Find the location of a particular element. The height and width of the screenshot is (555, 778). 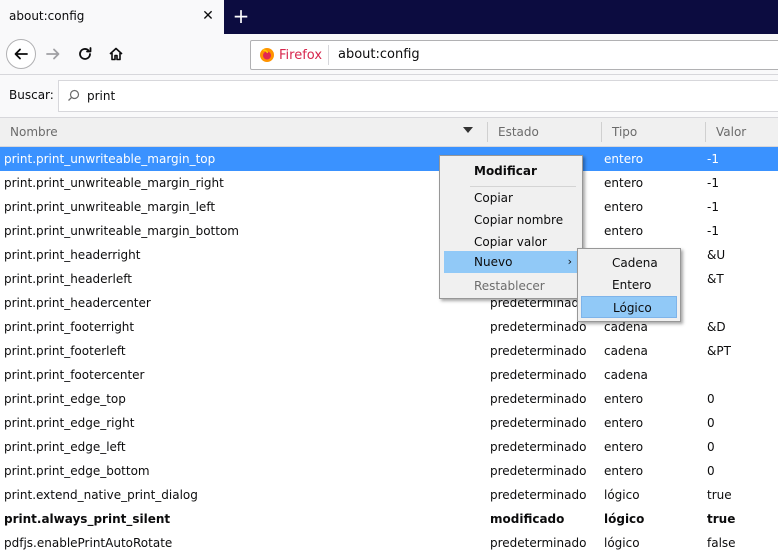

firefox-logo-icon is located at coordinates (267, 55).